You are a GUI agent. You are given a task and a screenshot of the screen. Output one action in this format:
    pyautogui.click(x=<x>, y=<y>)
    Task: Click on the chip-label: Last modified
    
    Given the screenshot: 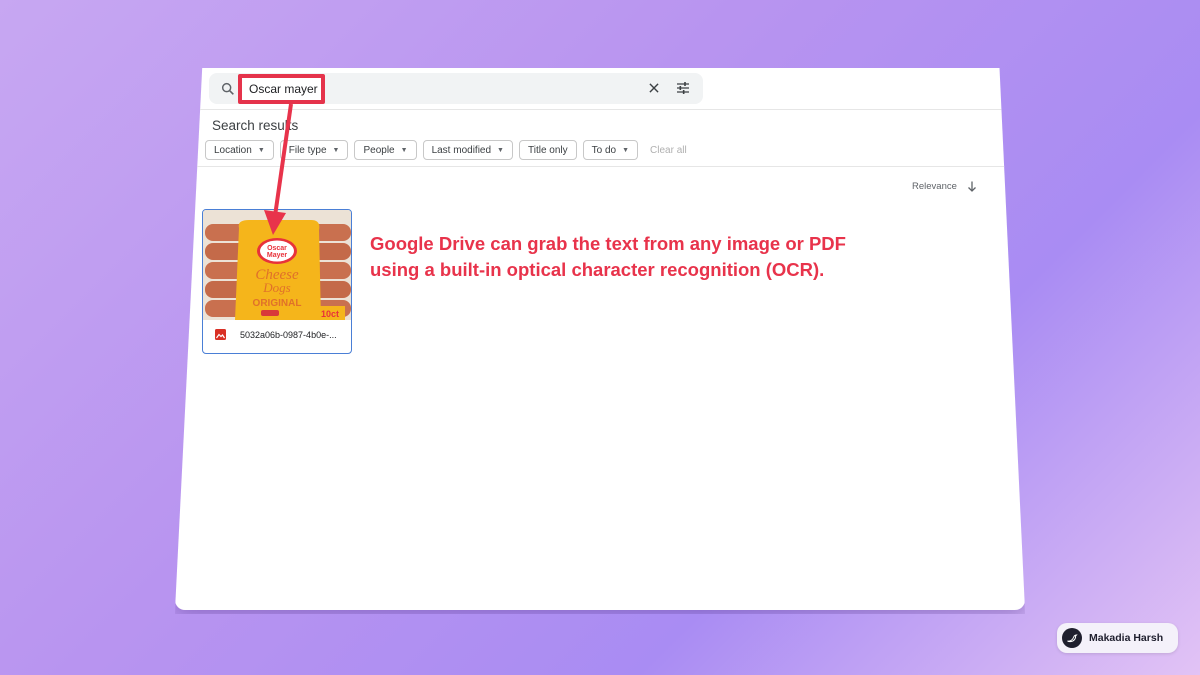 What is the action you would take?
    pyautogui.click(x=461, y=150)
    